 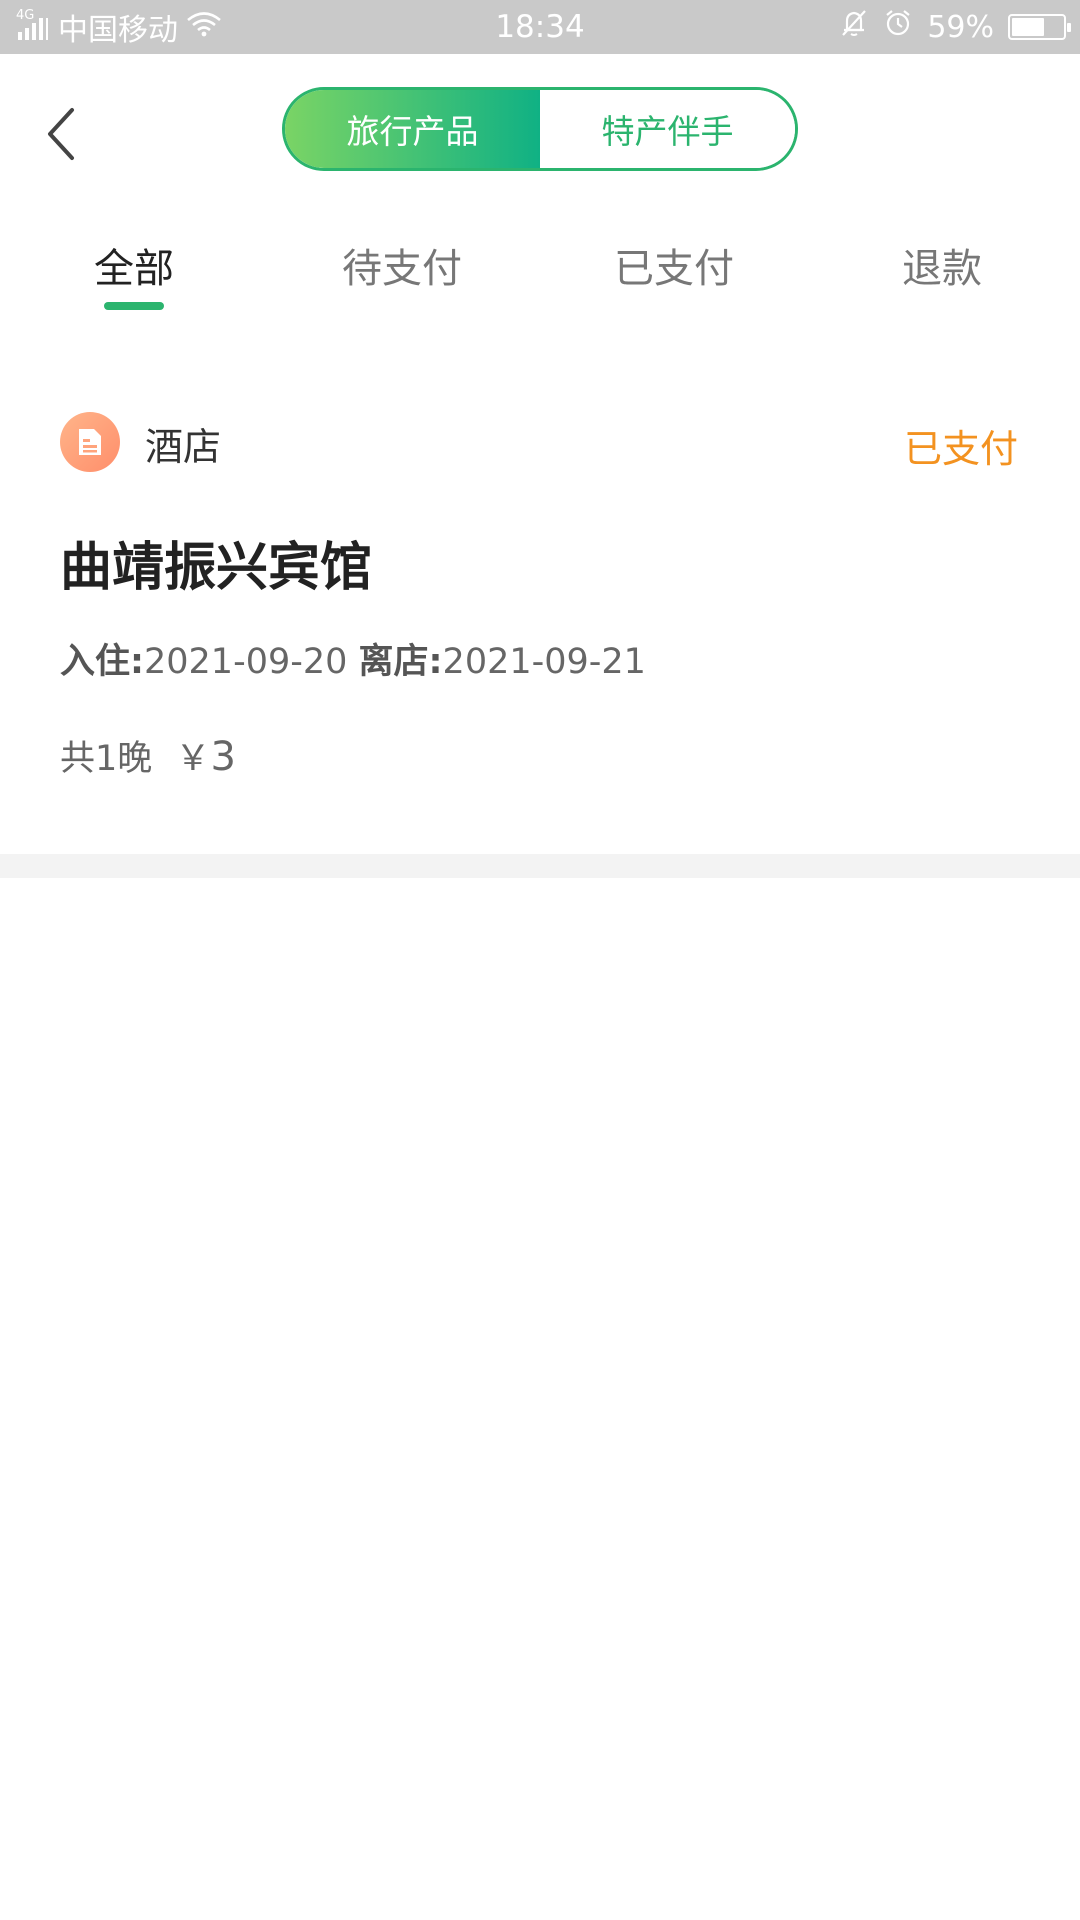 What do you see at coordinates (90, 442) in the screenshot?
I see `hotel-document-icon` at bounding box center [90, 442].